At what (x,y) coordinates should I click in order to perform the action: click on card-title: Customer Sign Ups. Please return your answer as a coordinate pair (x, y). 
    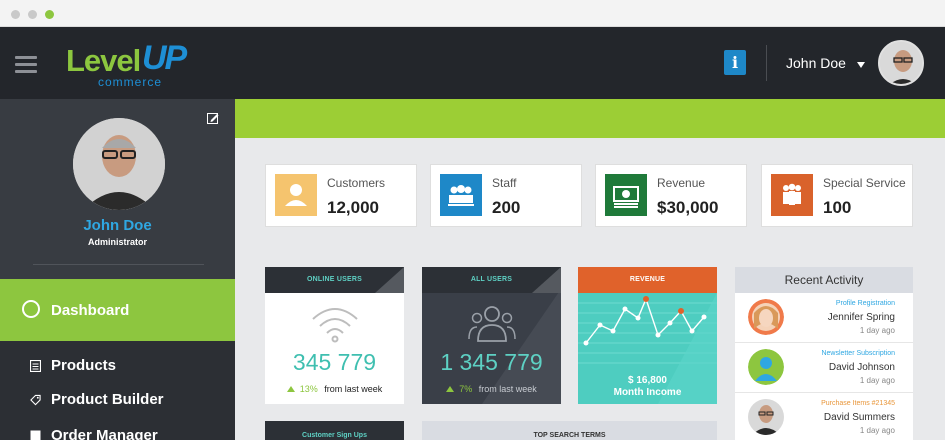
    Looking at the image, I should click on (334, 435).